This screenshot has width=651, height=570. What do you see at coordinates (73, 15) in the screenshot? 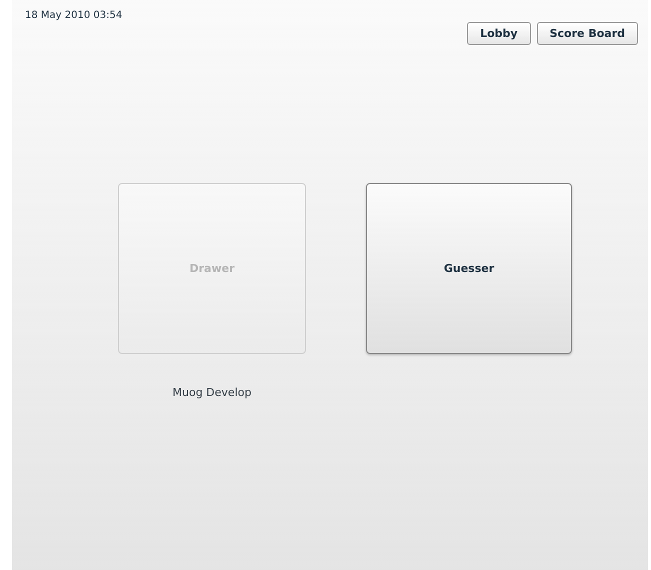
I see `timestamp: 18 May 2010 03:54` at bounding box center [73, 15].